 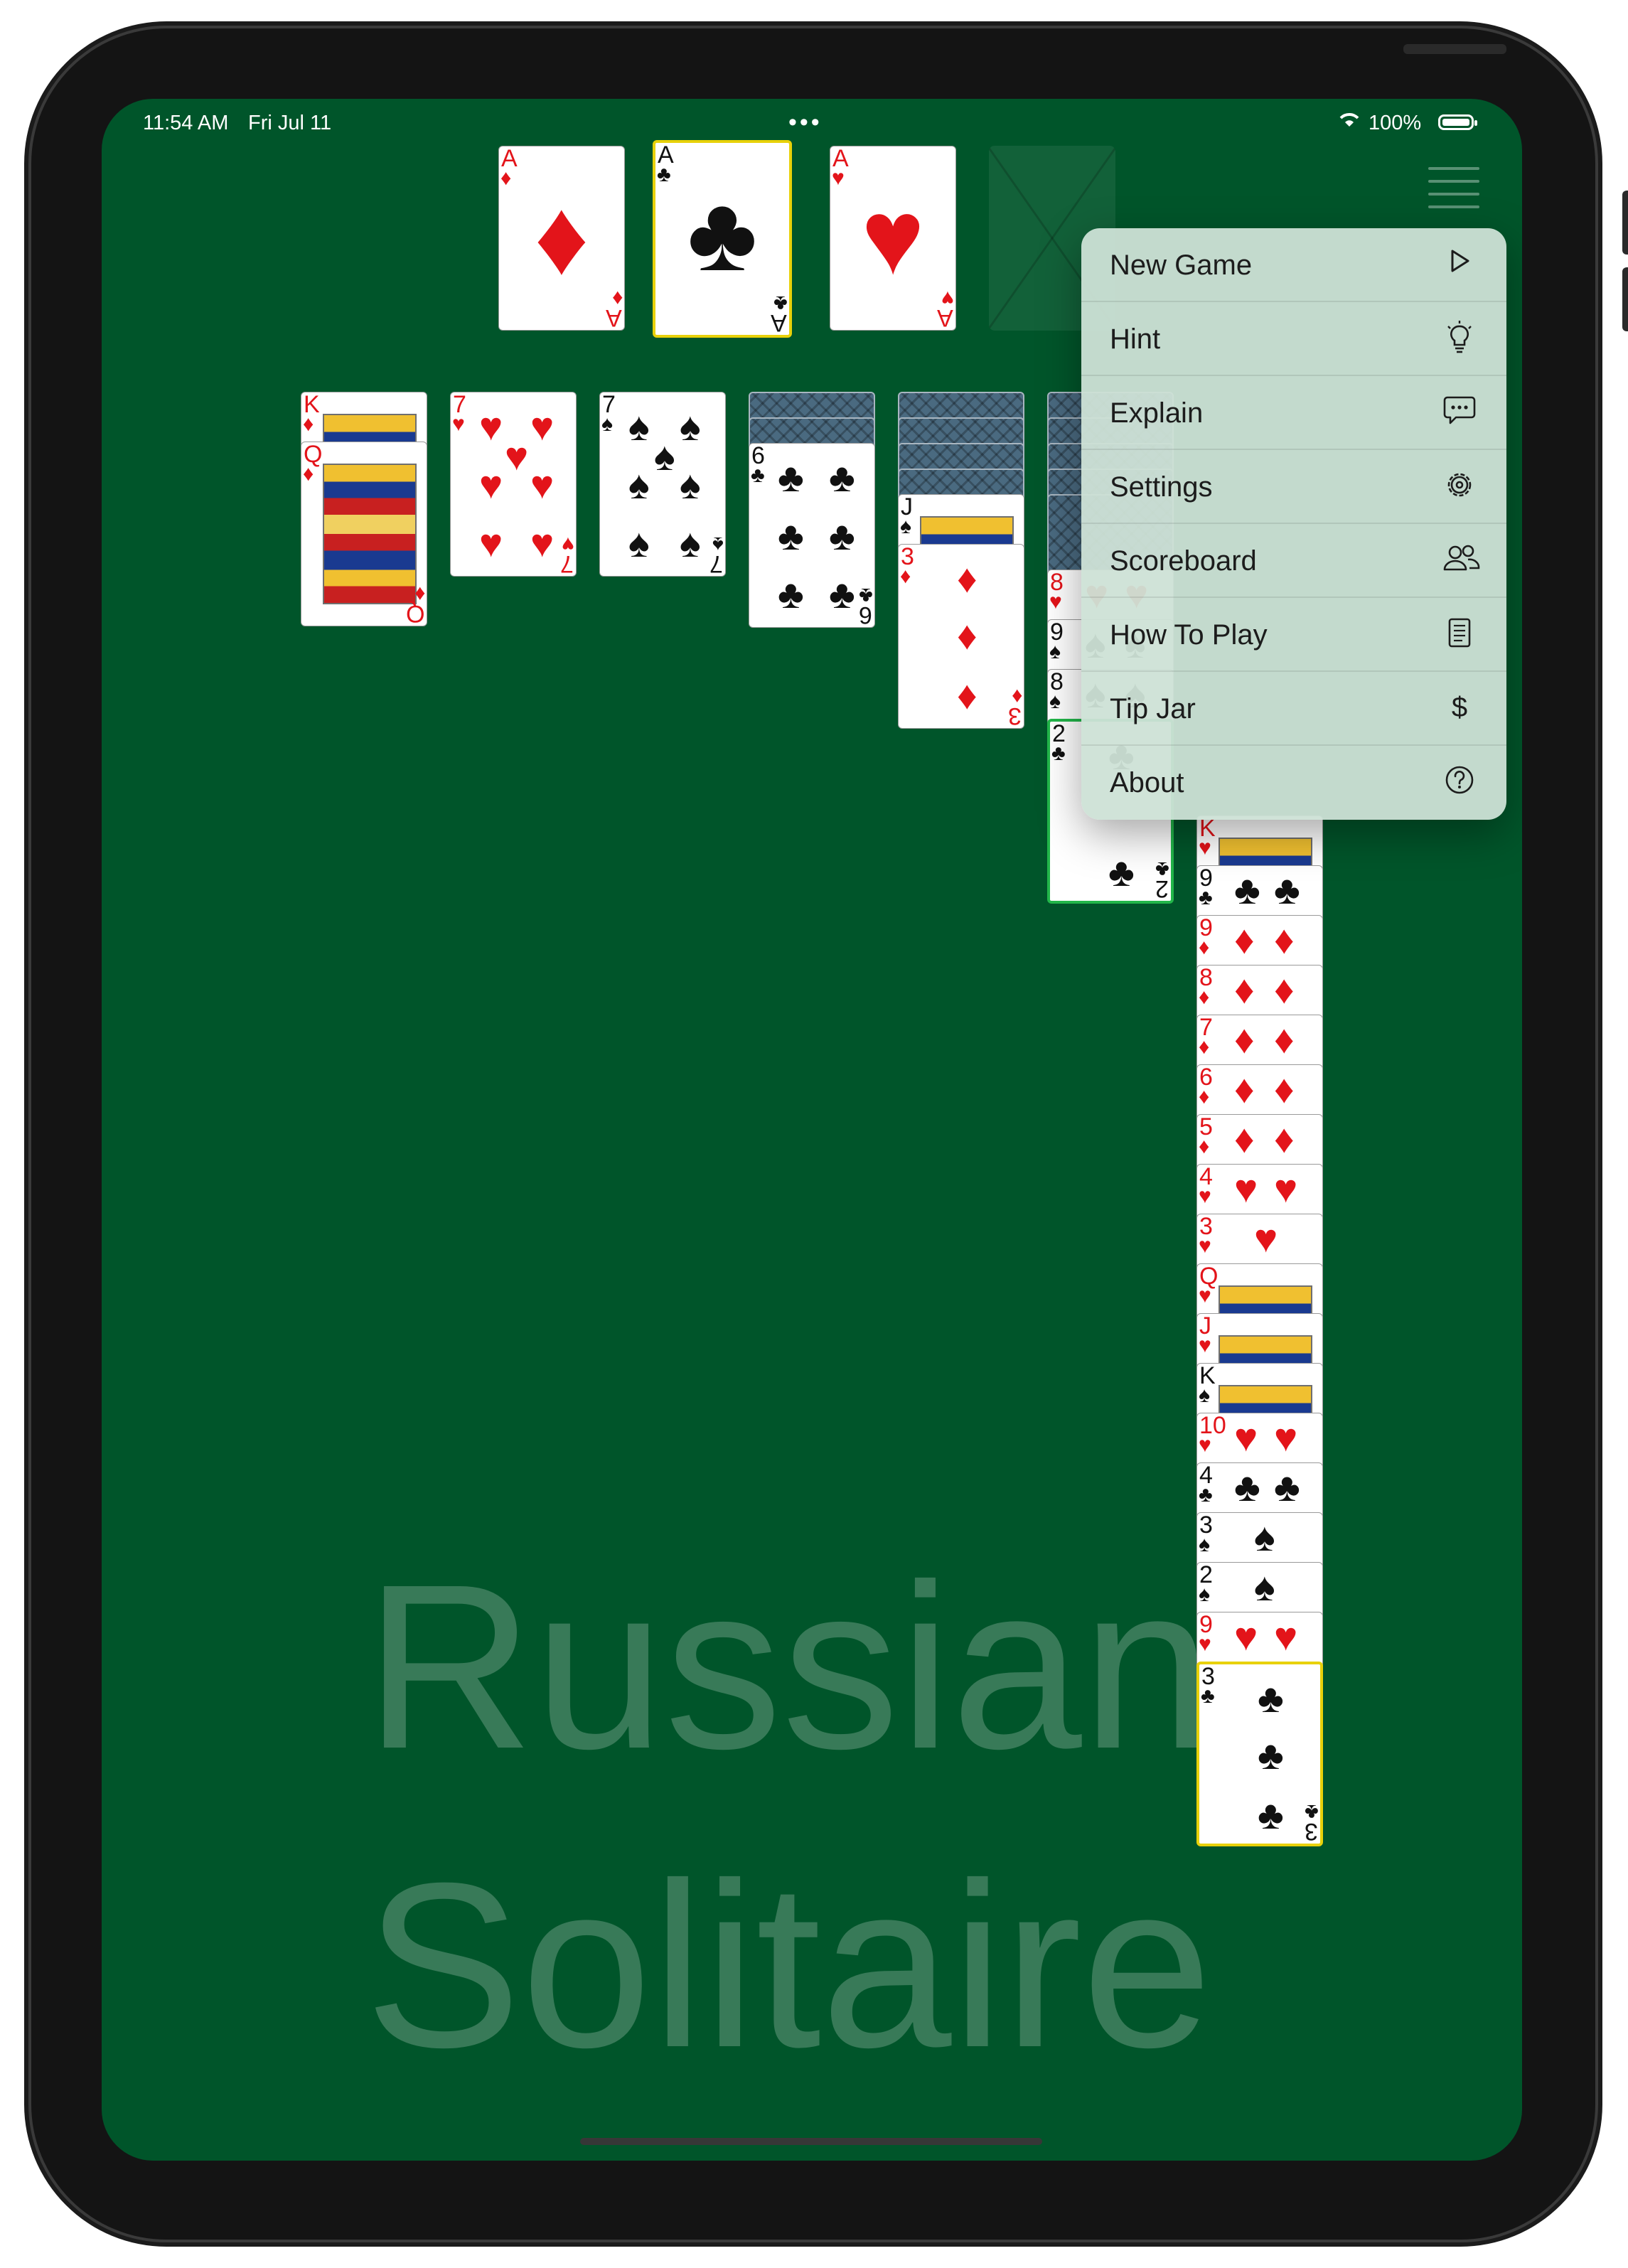 What do you see at coordinates (1294, 635) in the screenshot?
I see `menu-item-how-to-play: How To Play` at bounding box center [1294, 635].